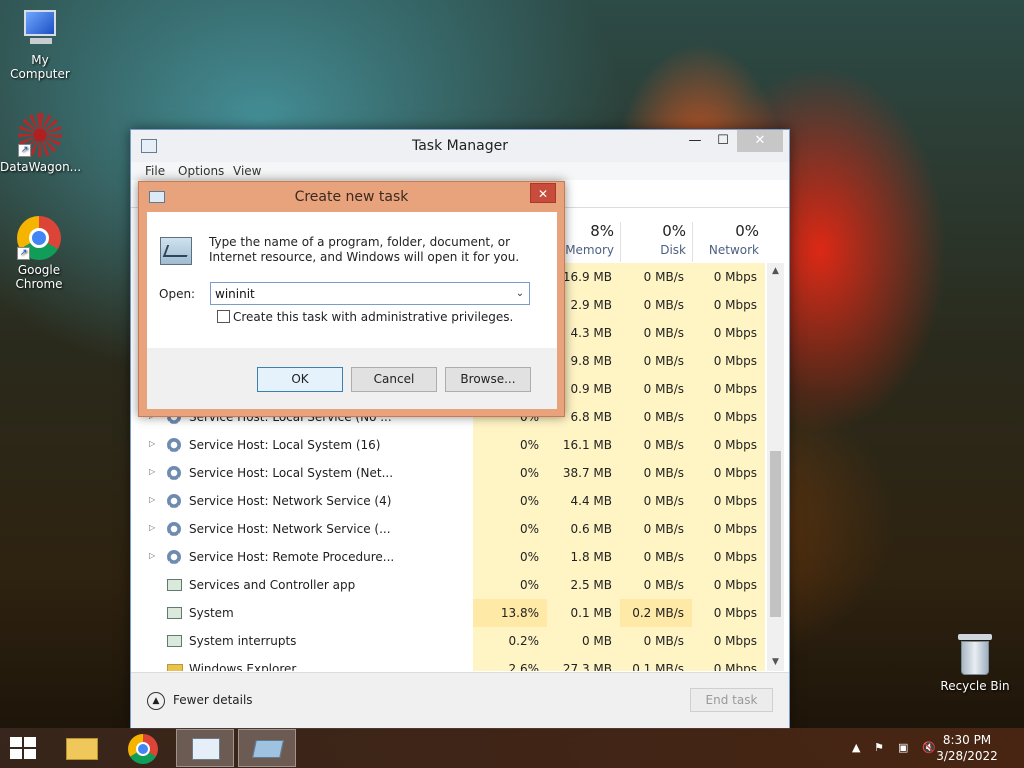 The height and width of the screenshot is (768, 1024). What do you see at coordinates (733, 250) in the screenshot?
I see `column-label: Network` at bounding box center [733, 250].